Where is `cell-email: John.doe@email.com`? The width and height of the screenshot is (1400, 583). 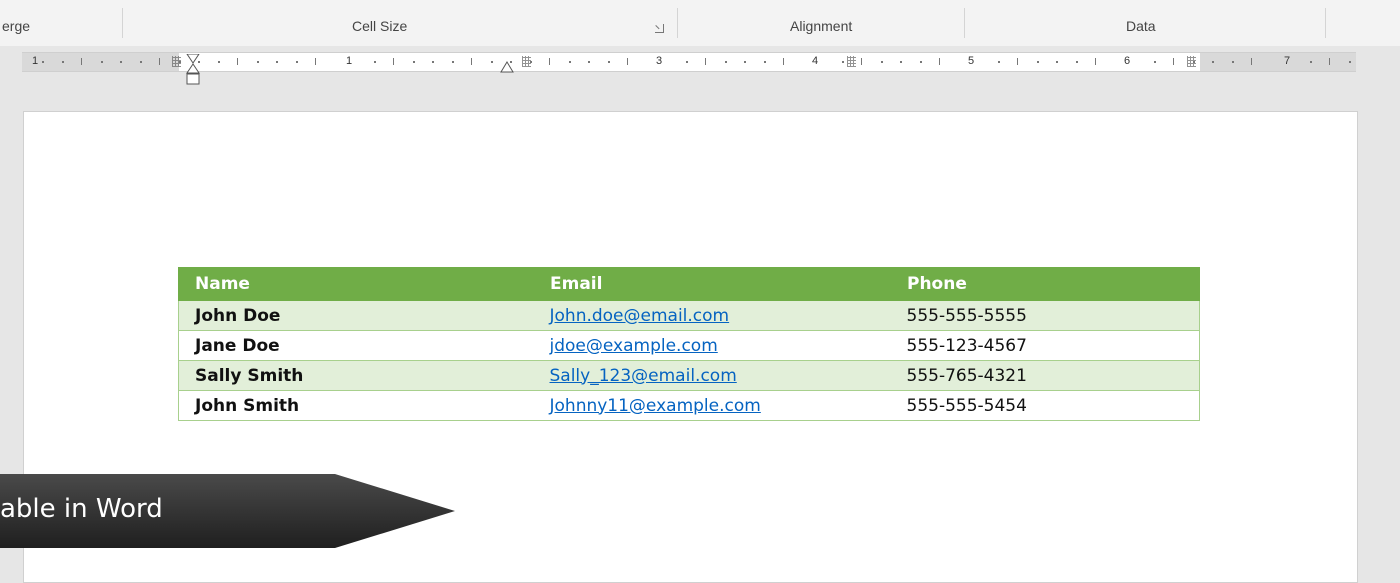 cell-email: John.doe@email.com is located at coordinates (712, 315).